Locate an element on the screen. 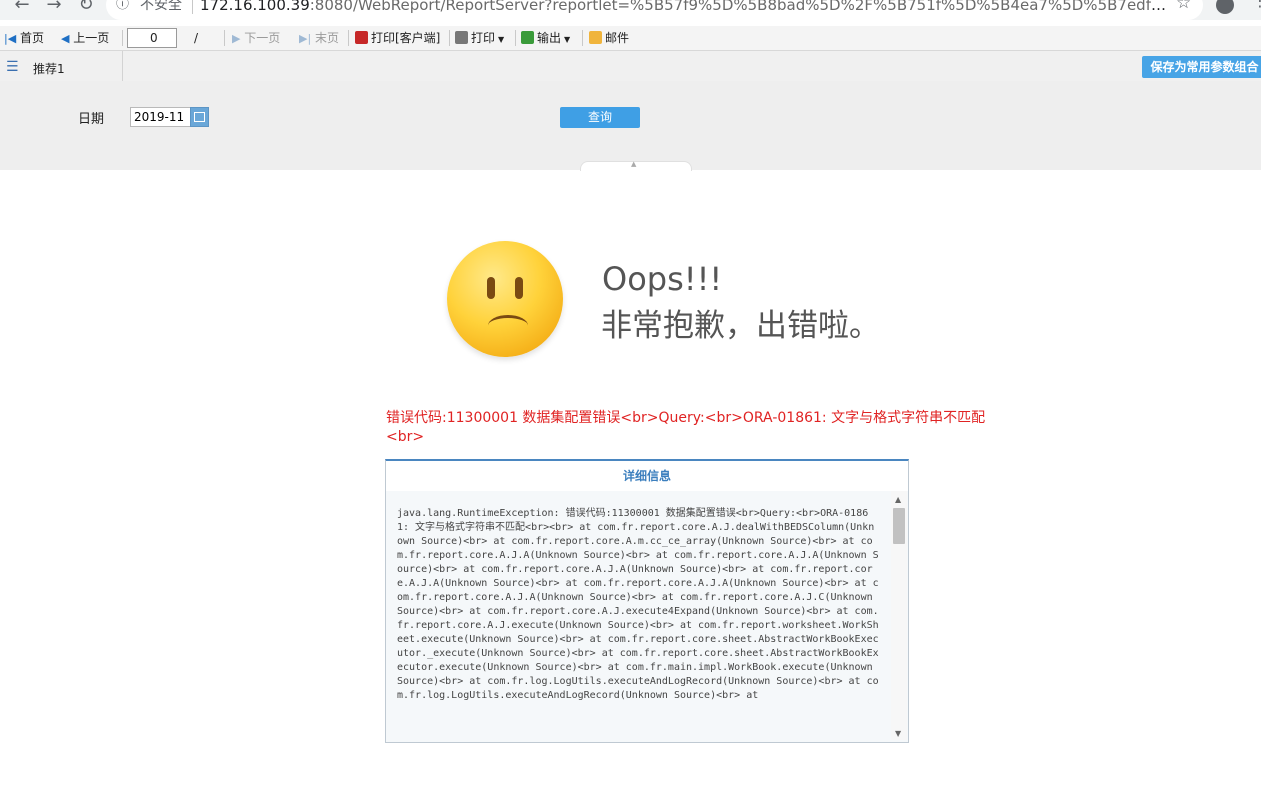 The width and height of the screenshot is (1261, 785). parameter-panel: 日期 2019-11 查询 ▲ is located at coordinates (630, 126).